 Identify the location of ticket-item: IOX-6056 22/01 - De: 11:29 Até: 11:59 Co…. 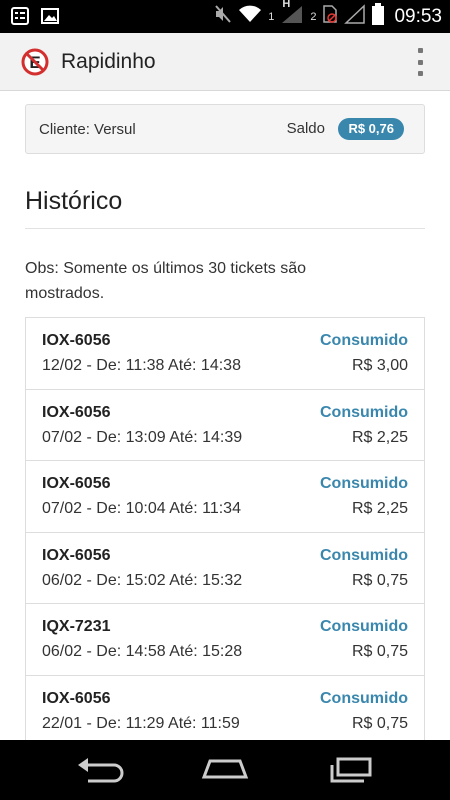
(225, 707).